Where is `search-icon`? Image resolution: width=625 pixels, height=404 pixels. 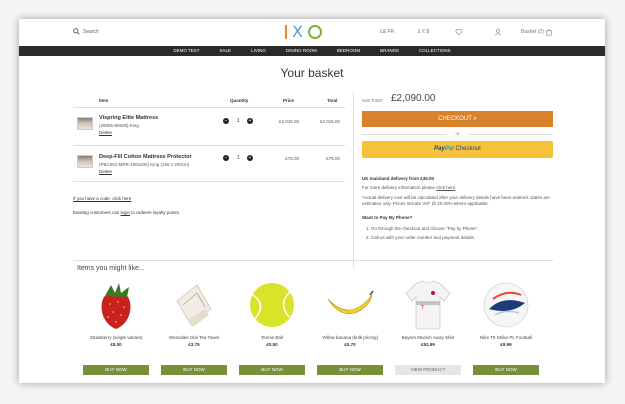
search-icon is located at coordinates (76, 31).